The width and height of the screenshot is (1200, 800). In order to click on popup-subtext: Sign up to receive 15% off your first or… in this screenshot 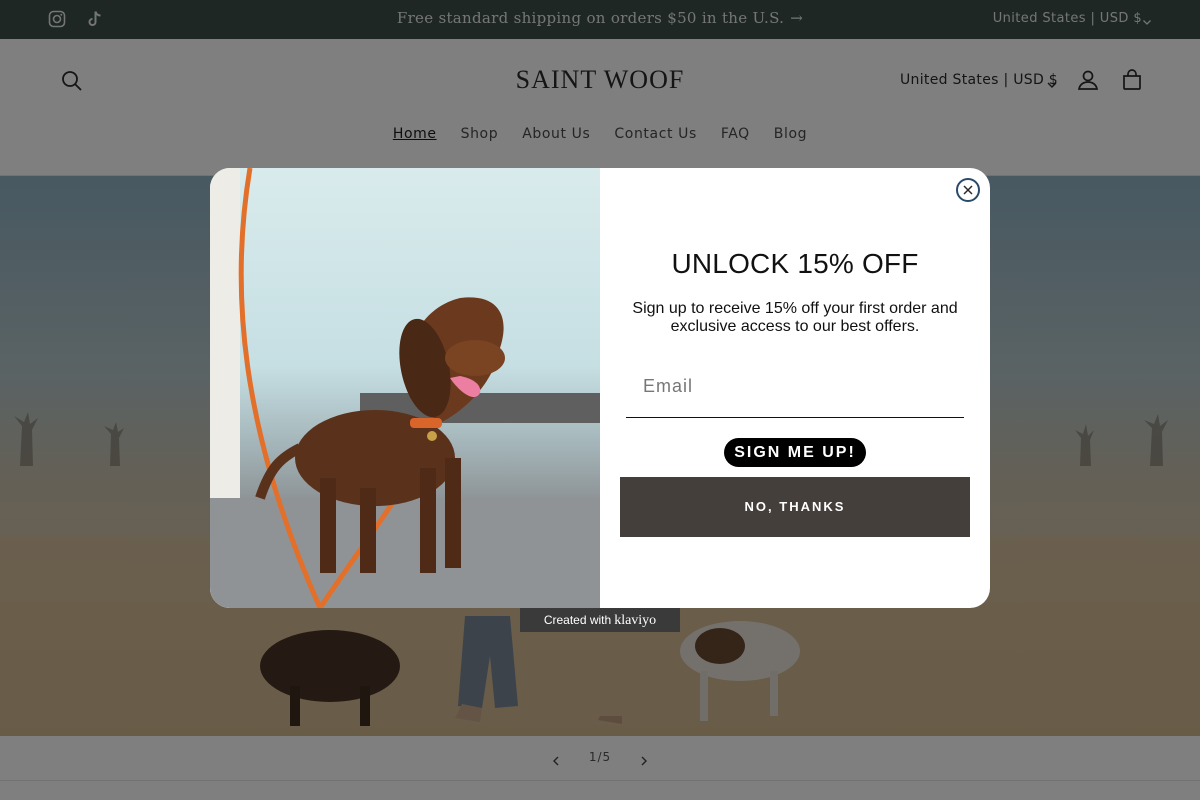, I will do `click(795, 317)`.